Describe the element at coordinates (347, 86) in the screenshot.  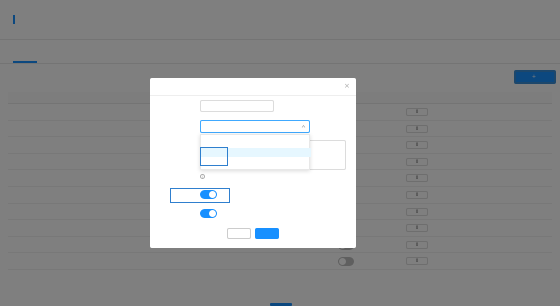
I see `close-icon: ×` at that location.